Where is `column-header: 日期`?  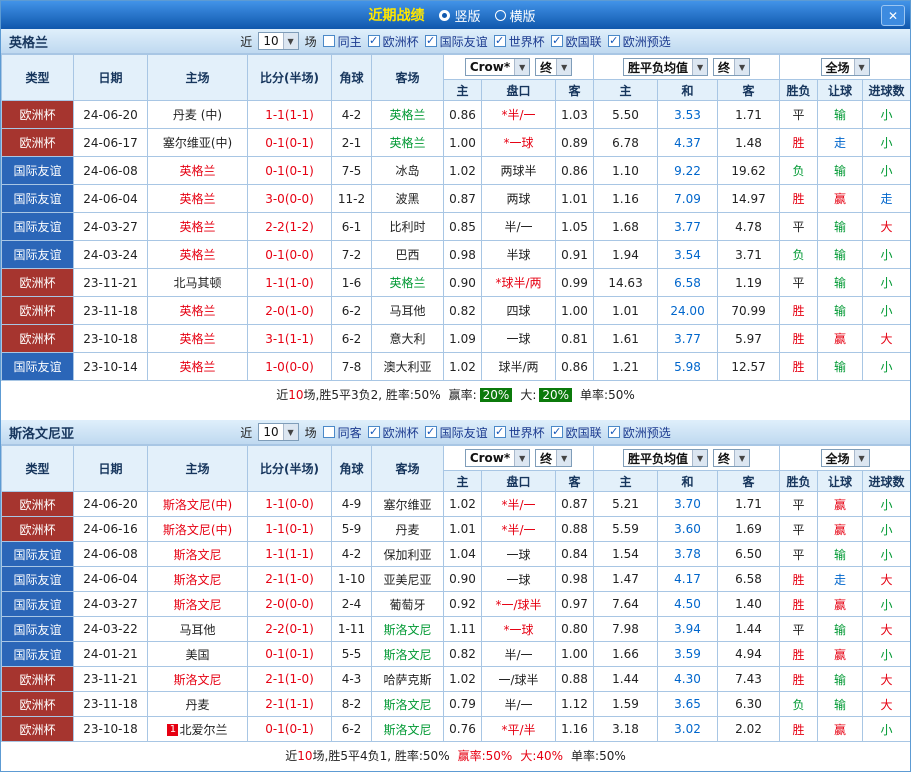
column-header: 日期 is located at coordinates (110, 468).